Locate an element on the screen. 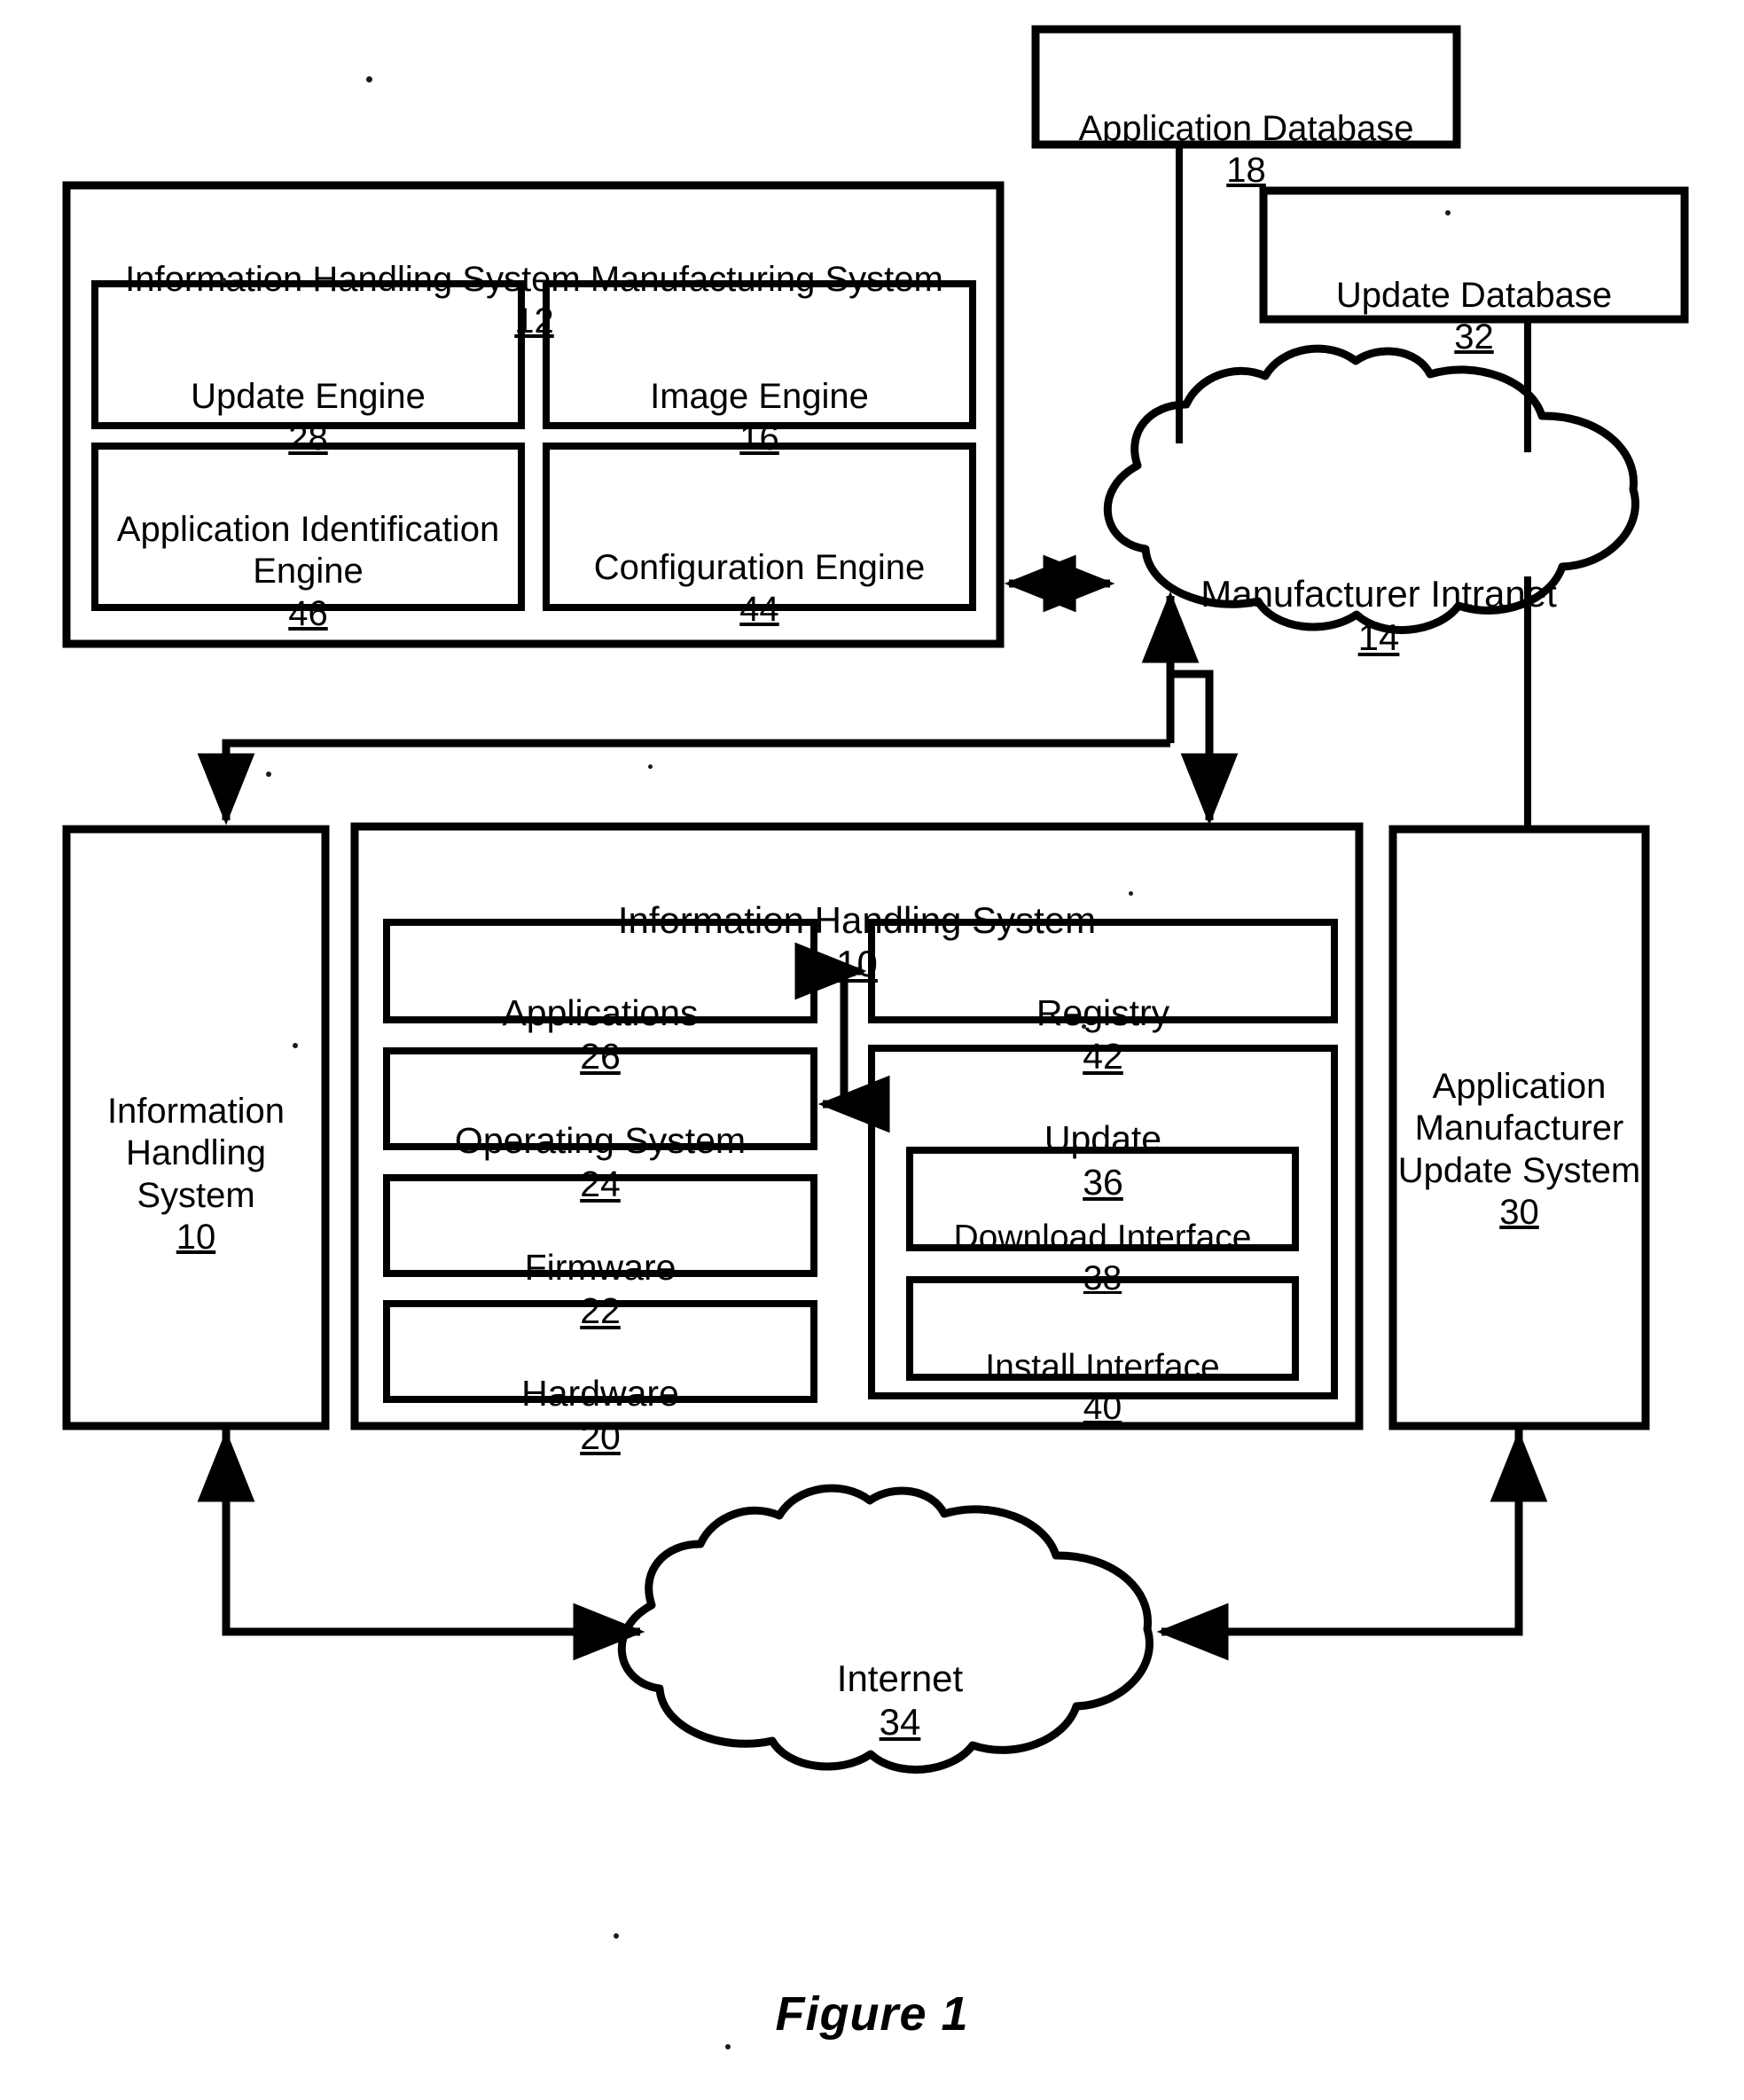 The image size is (1744, 2100). arrow-app-manufacturer-update-system-to-internet is located at coordinates (1339, 1543).